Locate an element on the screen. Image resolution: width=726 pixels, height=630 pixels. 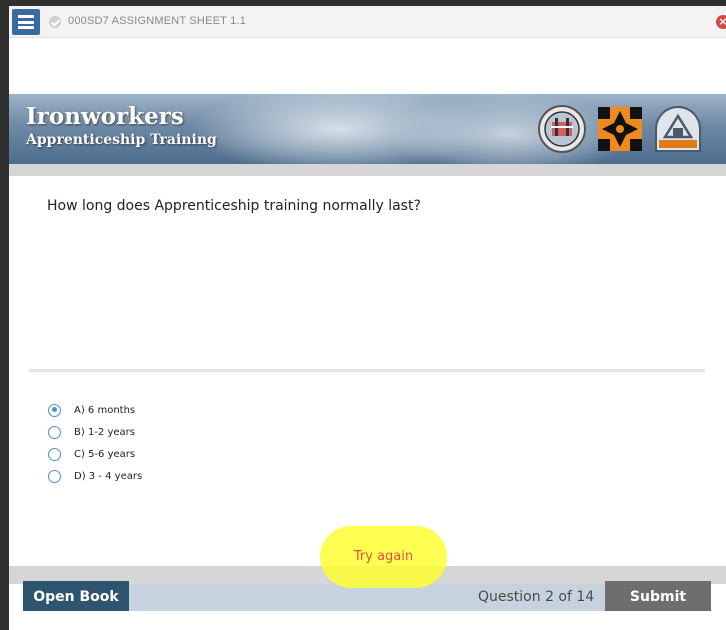
submit-button: Submit is located at coordinates (658, 596).